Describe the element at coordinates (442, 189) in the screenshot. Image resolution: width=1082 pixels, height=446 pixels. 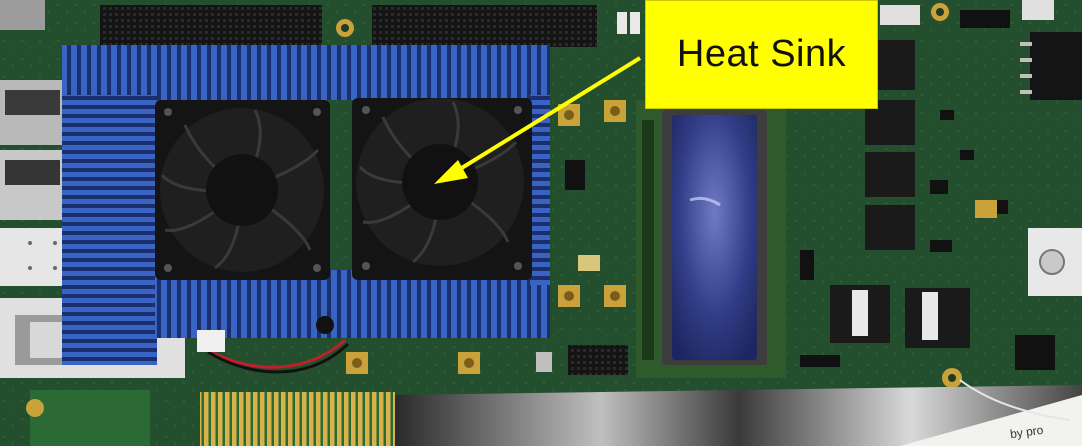
I see `fan-right` at that location.